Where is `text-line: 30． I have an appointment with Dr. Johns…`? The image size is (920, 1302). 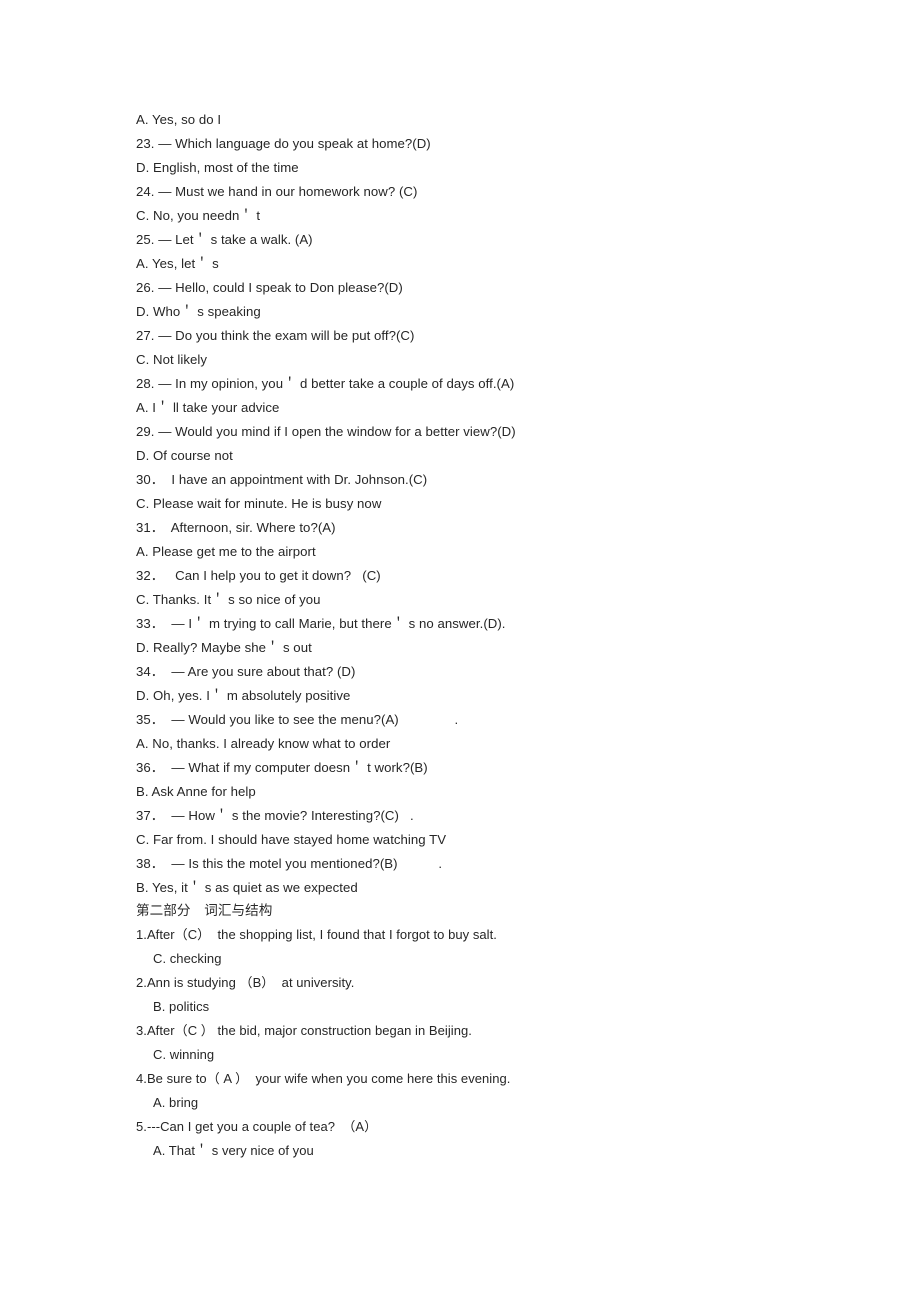 text-line: 30． I have an appointment with Dr. Johns… is located at coordinates (282, 479).